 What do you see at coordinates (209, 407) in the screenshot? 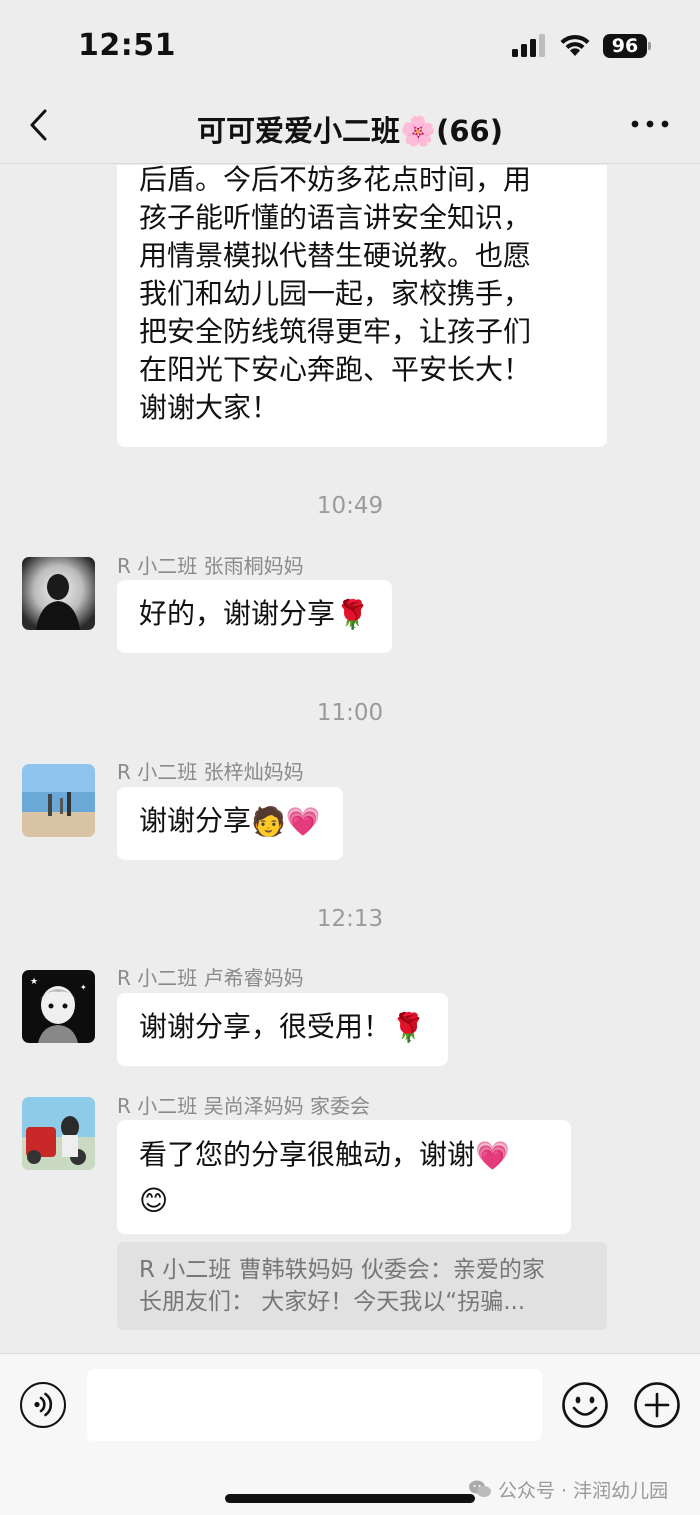
I see `message-line: 谢谢大家！` at bounding box center [209, 407].